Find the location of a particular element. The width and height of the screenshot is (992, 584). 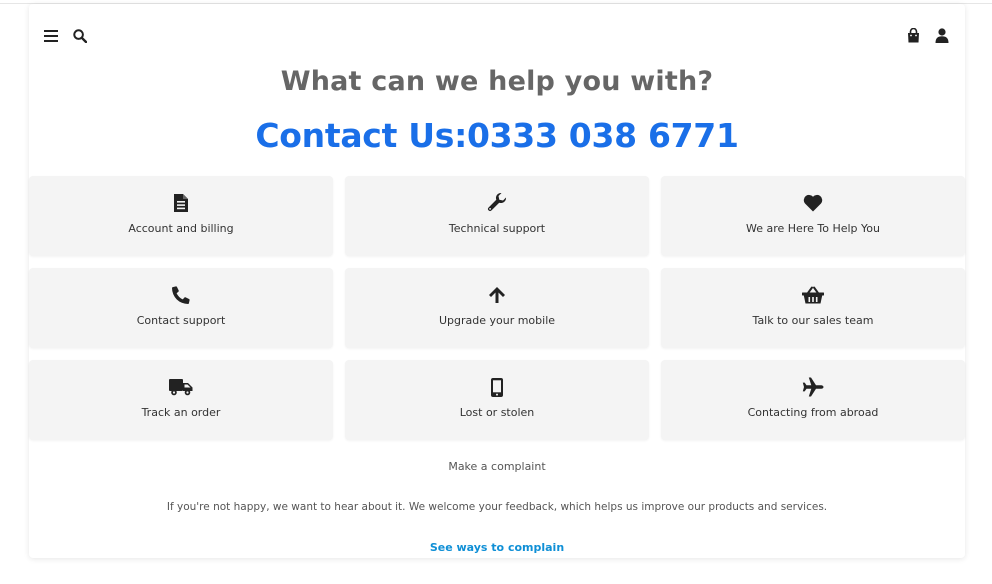

tile-help: We are Here To Help You is located at coordinates (813, 216).